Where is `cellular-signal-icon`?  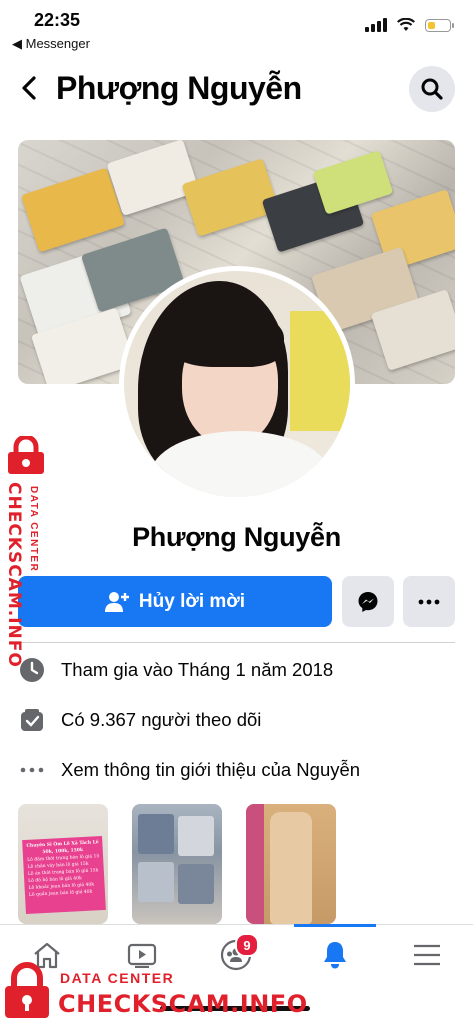
cellular-signal-icon is located at coordinates (376, 25).